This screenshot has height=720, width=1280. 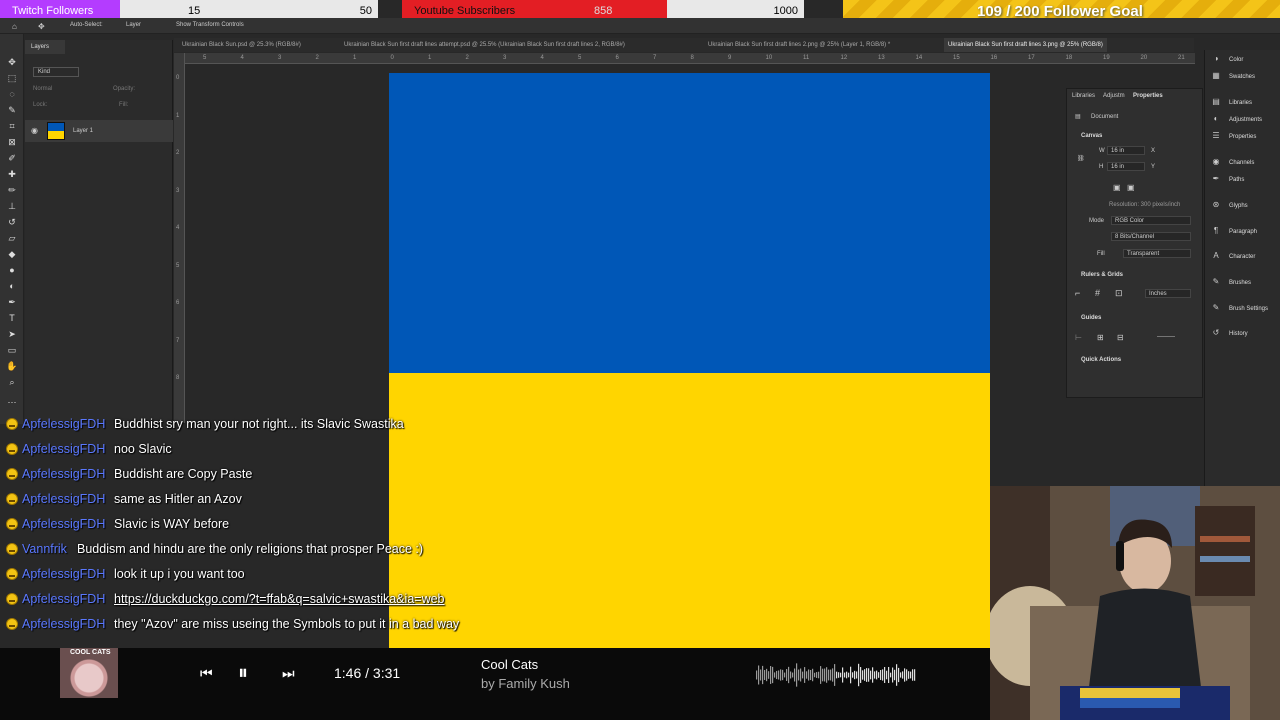 What do you see at coordinates (12, 158) in the screenshot?
I see `eyedropper-icon: ✐` at bounding box center [12, 158].